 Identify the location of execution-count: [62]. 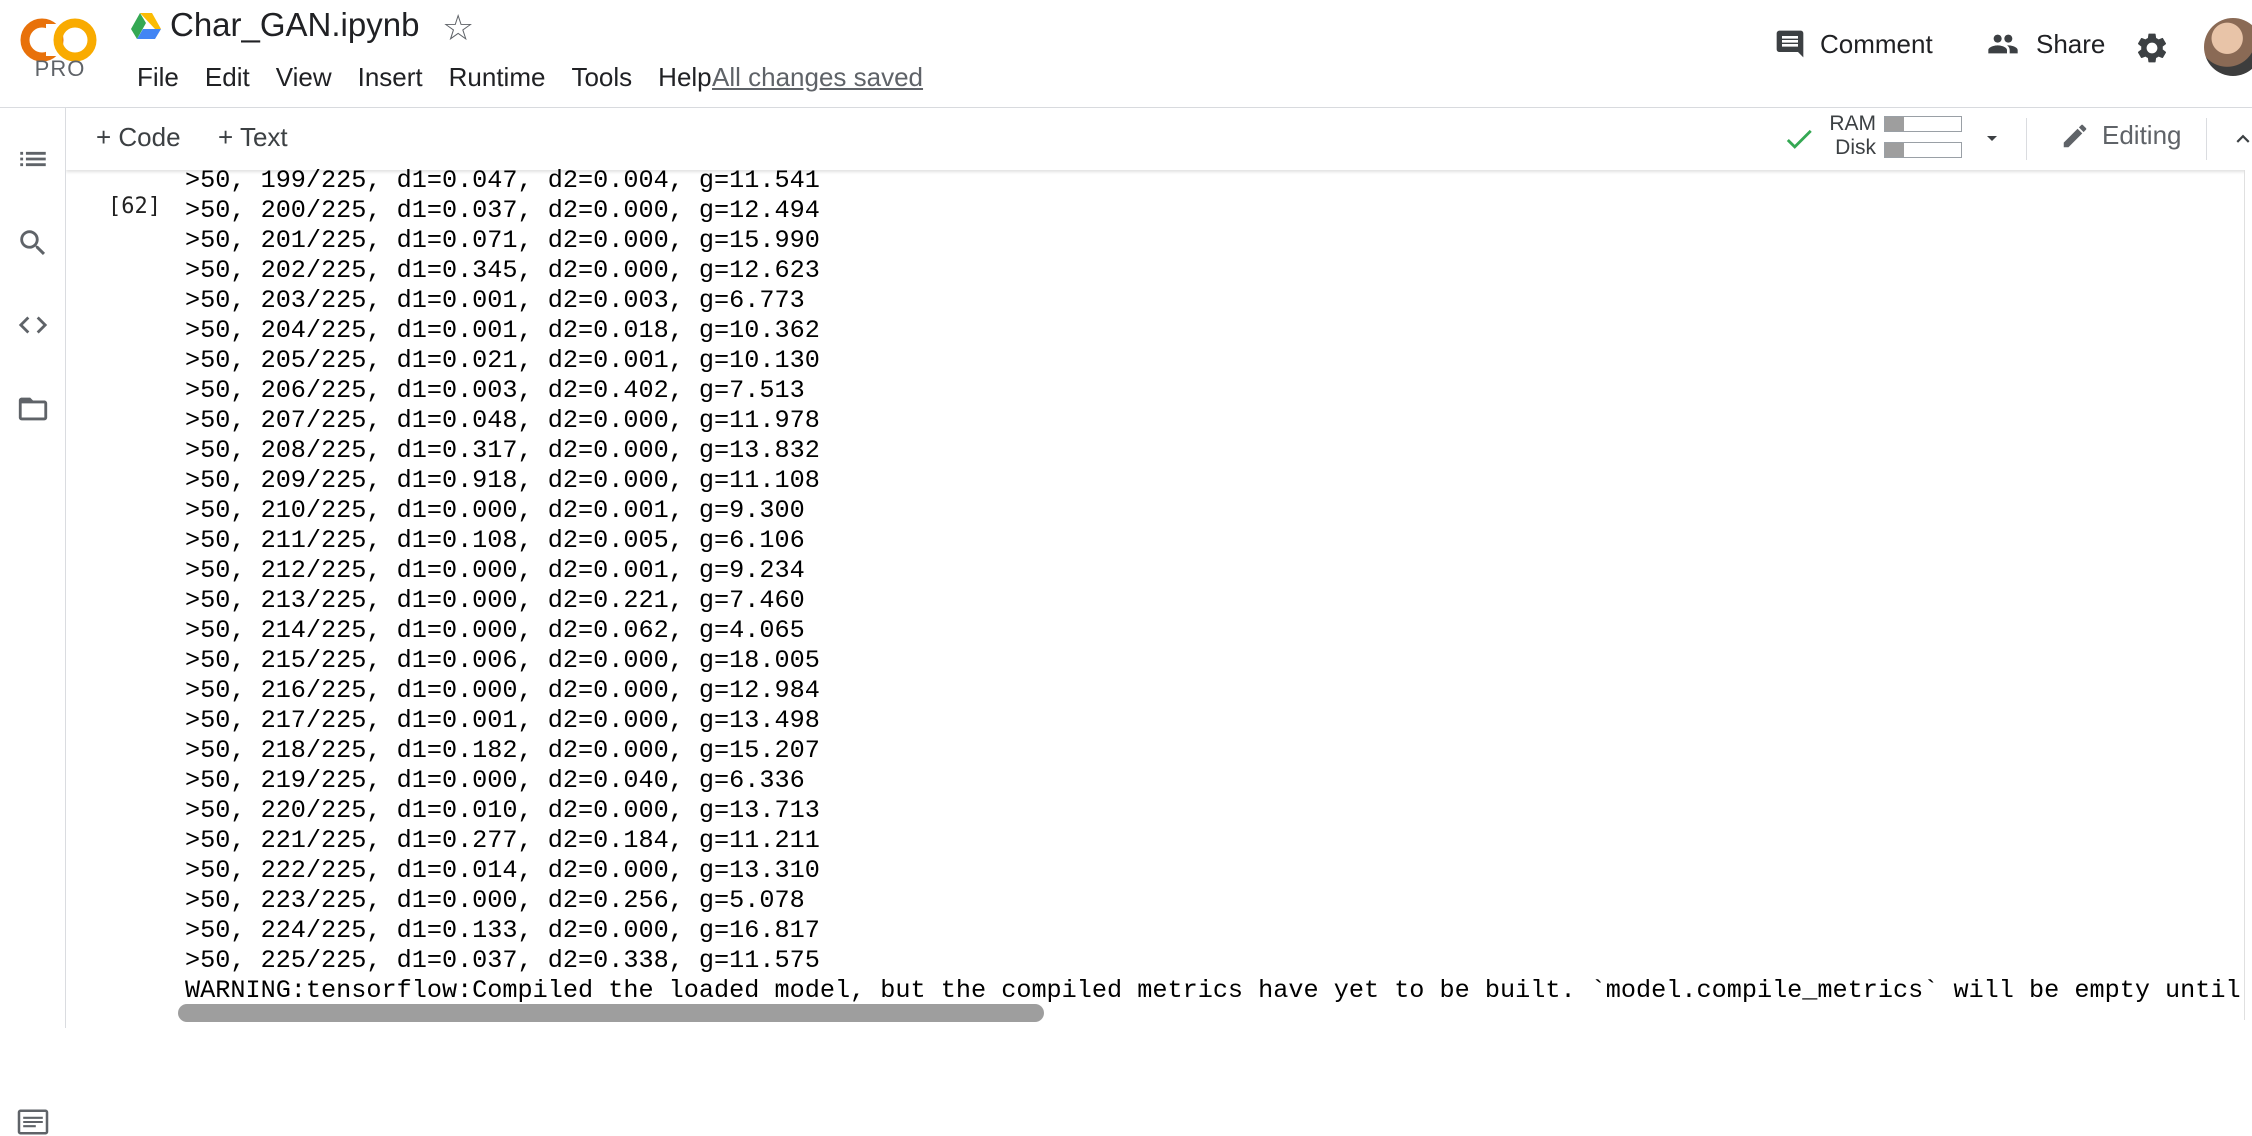
(134, 206).